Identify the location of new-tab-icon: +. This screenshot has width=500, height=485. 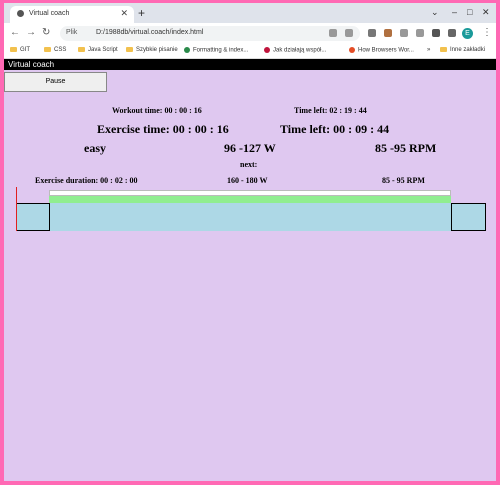
(141, 13).